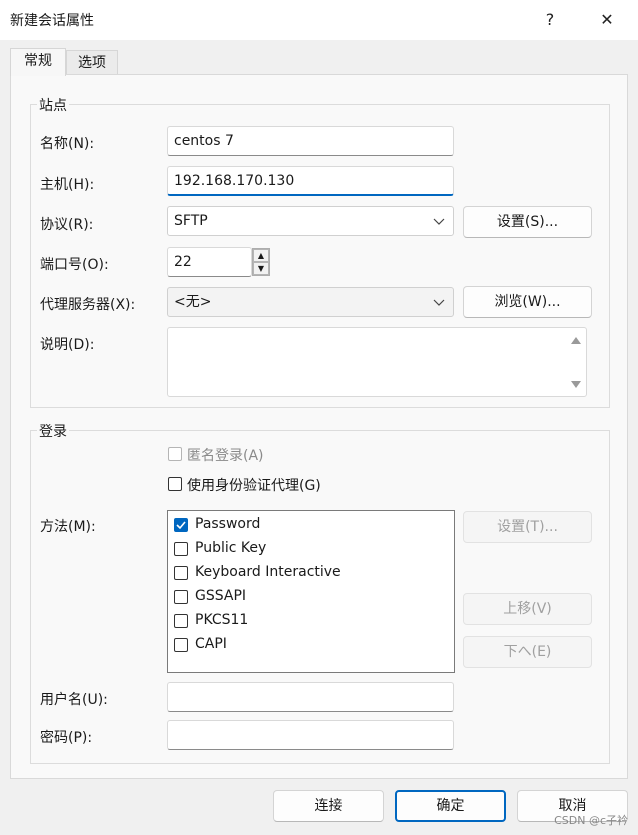  Describe the element at coordinates (181, 573) in the screenshot. I see `keyboard-interactive-checkbox` at that location.